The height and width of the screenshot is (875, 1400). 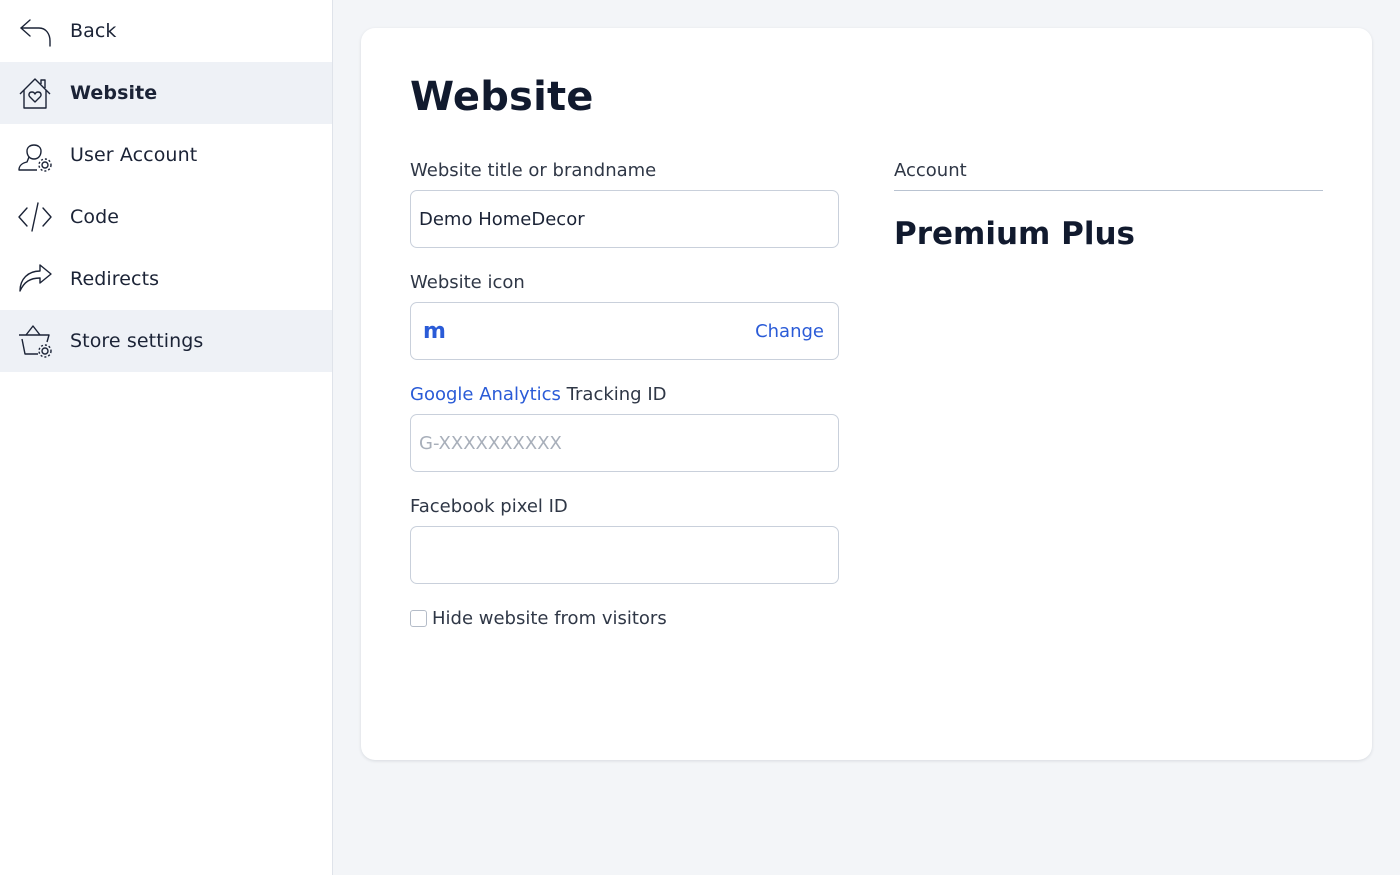 I want to click on analytics-field: Google Analytics Tracking ID, so click(x=624, y=428).